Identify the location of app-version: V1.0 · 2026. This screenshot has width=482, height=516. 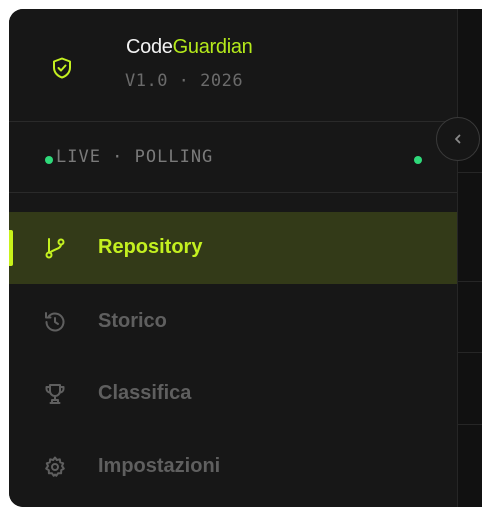
(184, 81).